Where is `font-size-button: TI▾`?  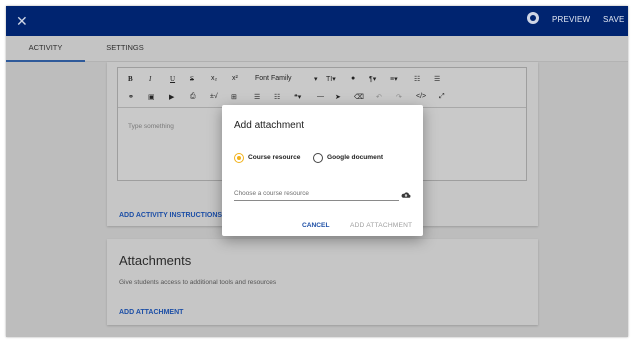 font-size-button: TI▾ is located at coordinates (331, 79).